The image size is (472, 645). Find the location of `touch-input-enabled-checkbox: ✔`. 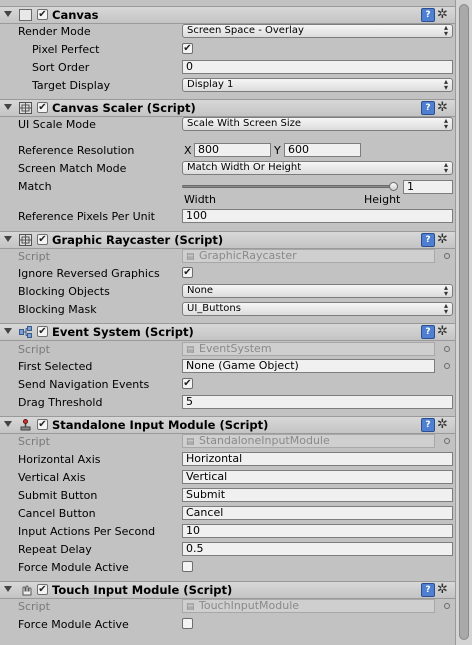

touch-input-enabled-checkbox: ✔ is located at coordinates (42, 589).